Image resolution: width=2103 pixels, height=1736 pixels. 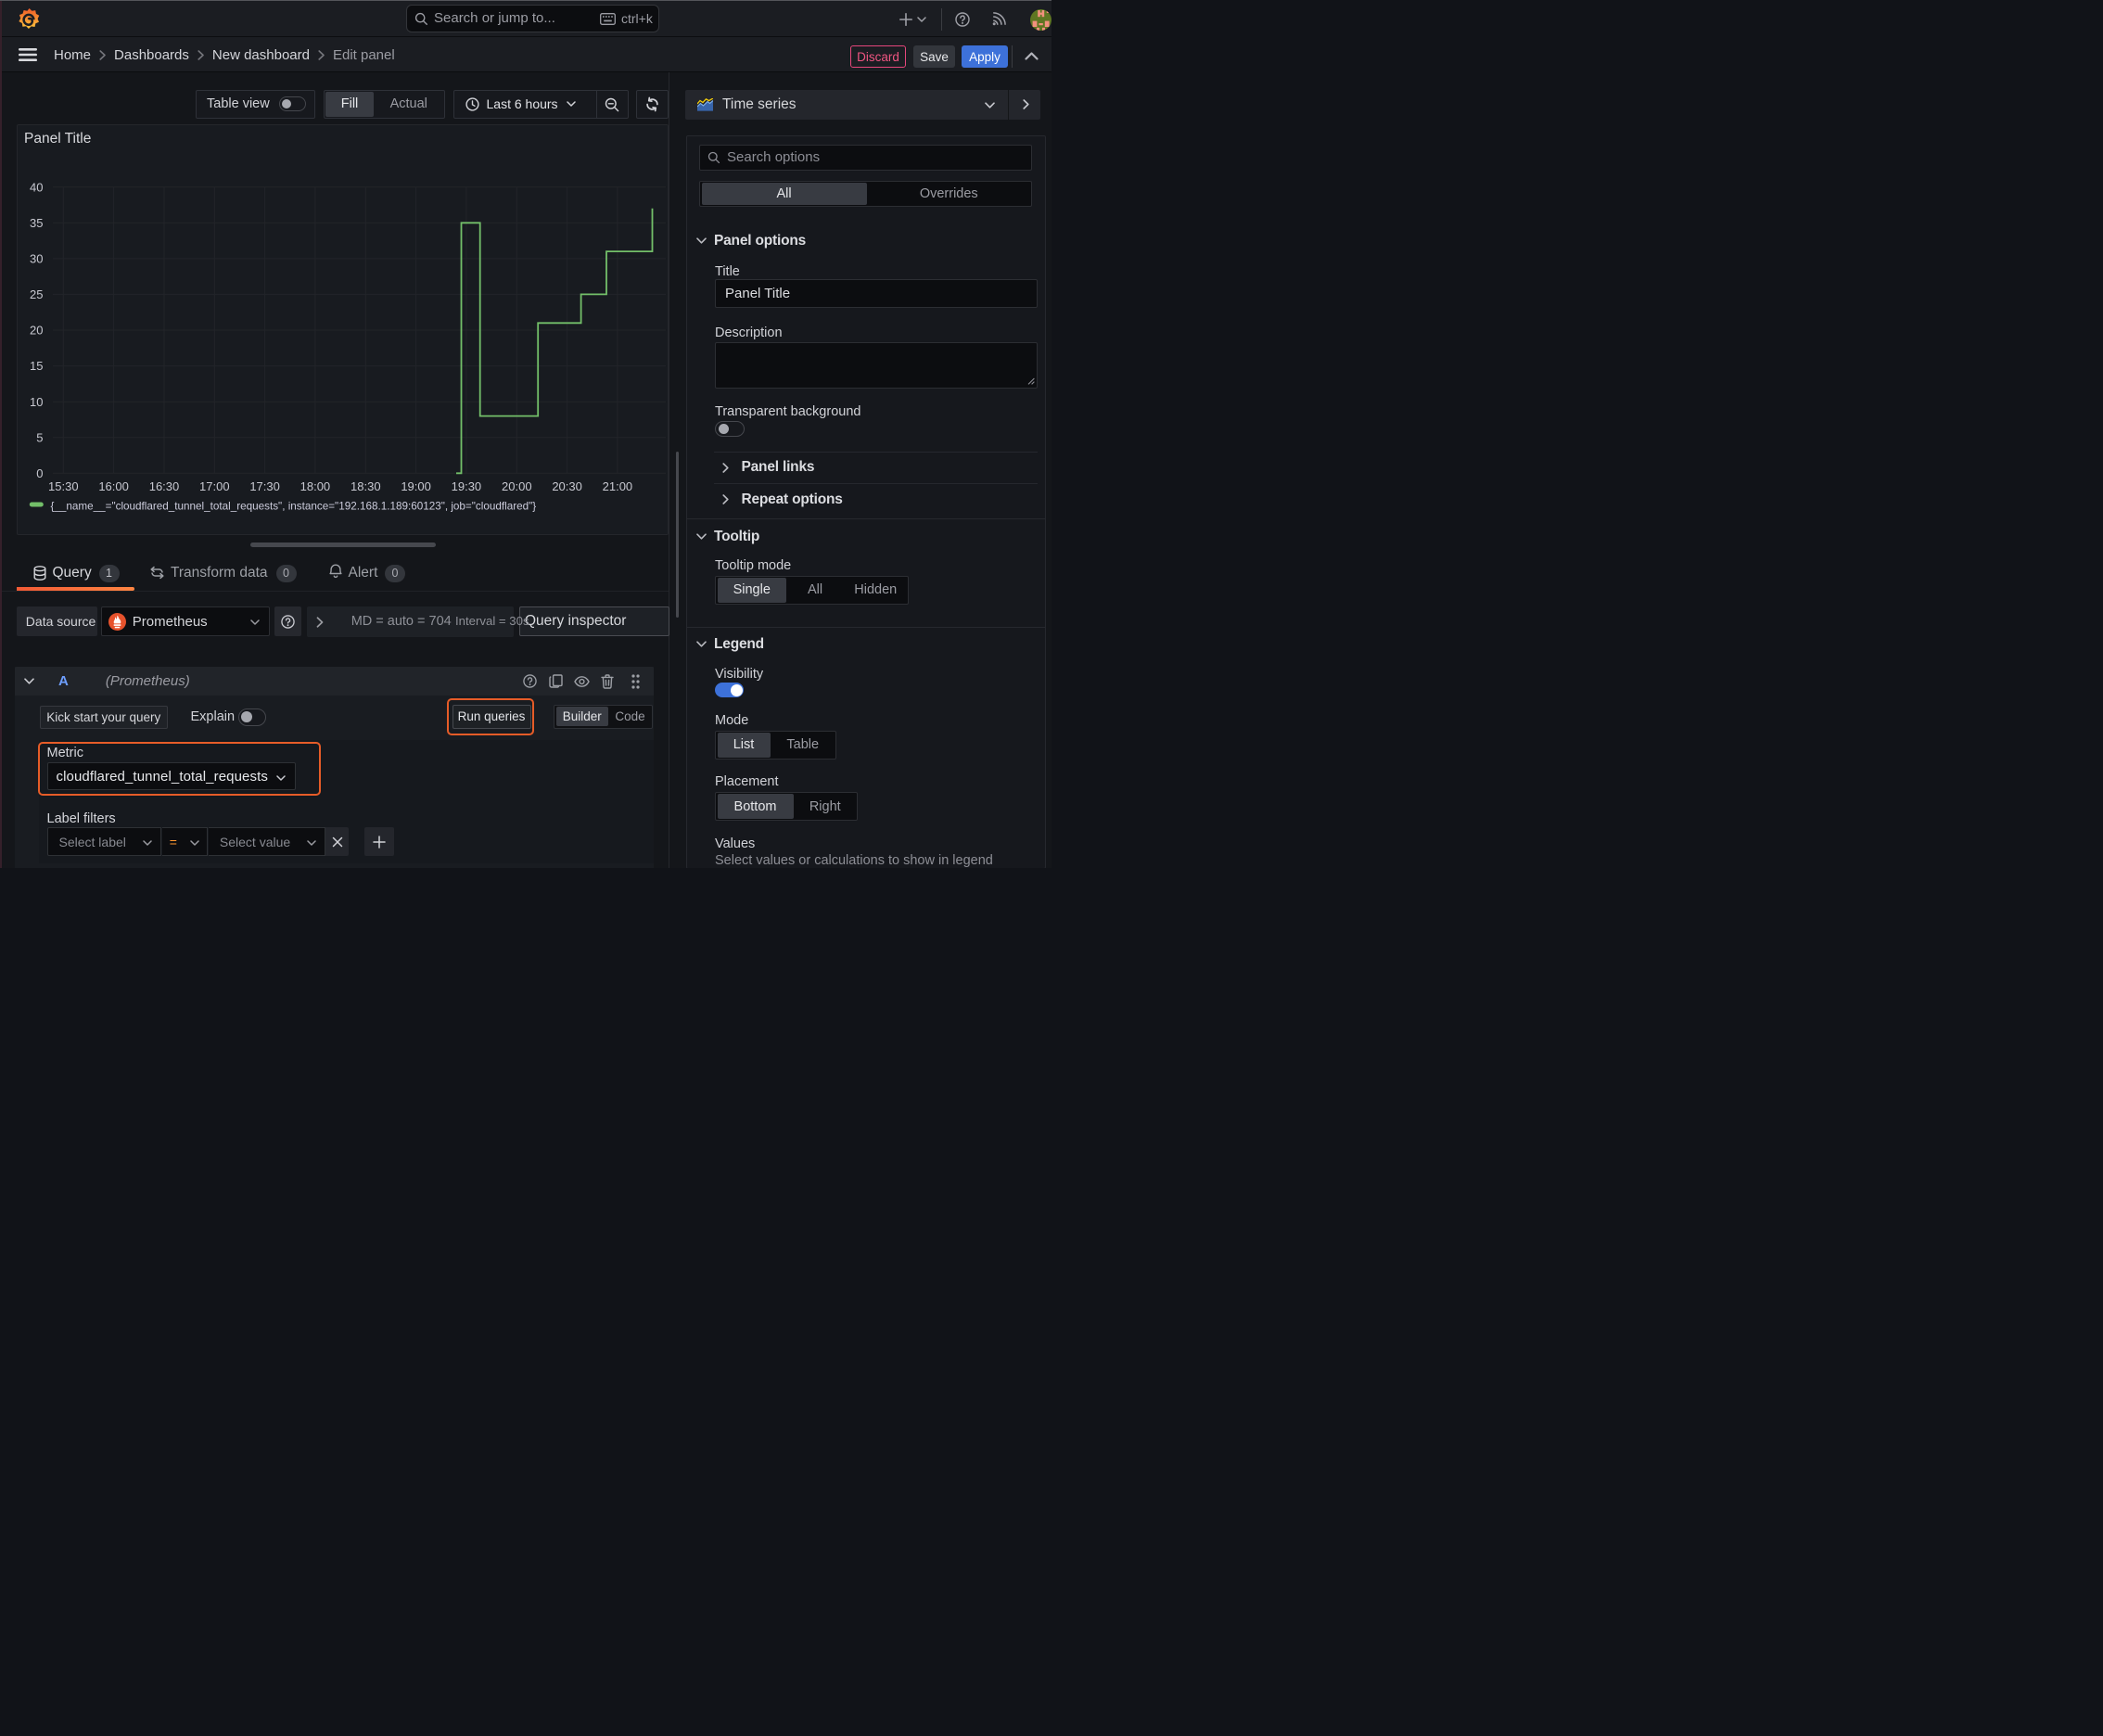 I want to click on svg-text: 15, so click(x=36, y=366).